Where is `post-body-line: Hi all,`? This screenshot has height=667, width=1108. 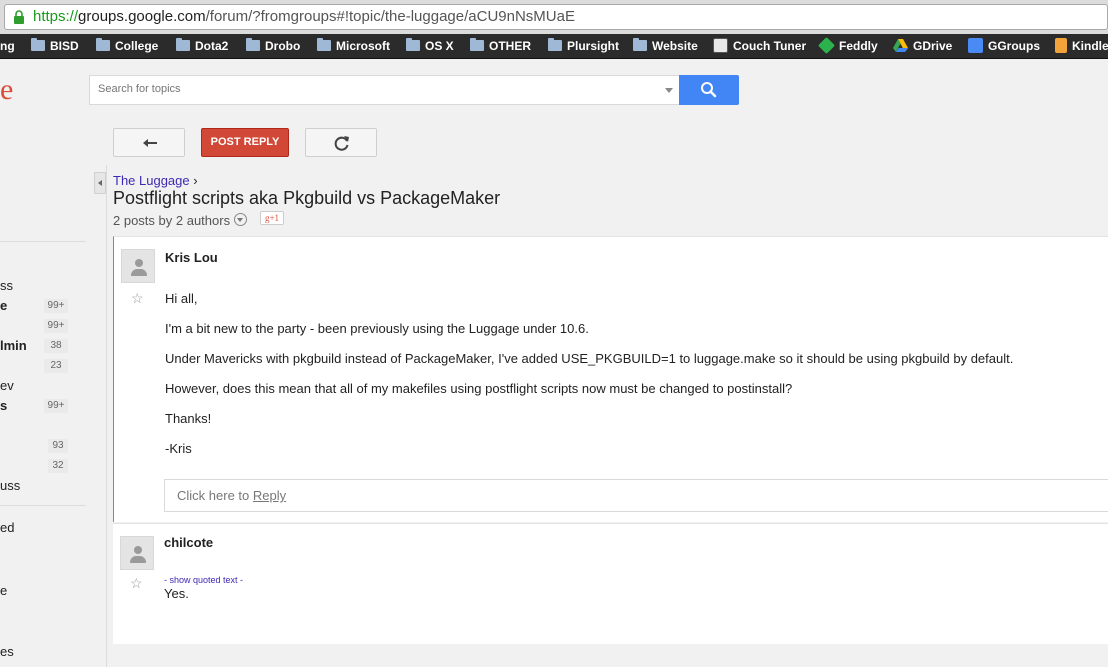
post-body-line: Hi all, is located at coordinates (181, 298).